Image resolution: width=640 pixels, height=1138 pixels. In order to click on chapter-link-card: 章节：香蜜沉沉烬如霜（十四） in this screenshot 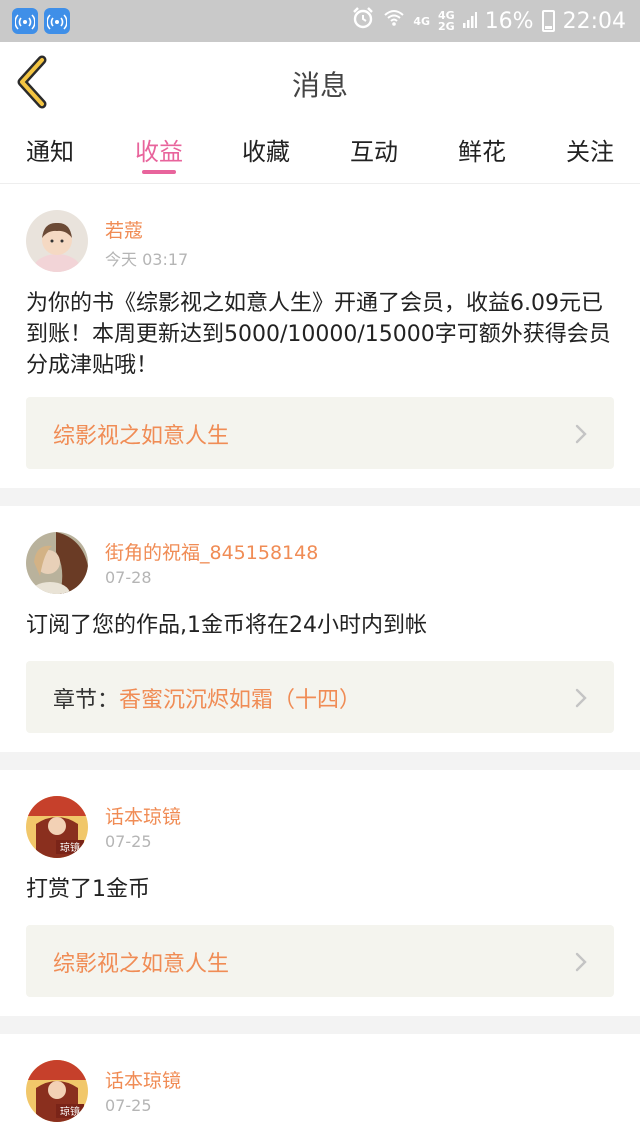, I will do `click(320, 697)`.